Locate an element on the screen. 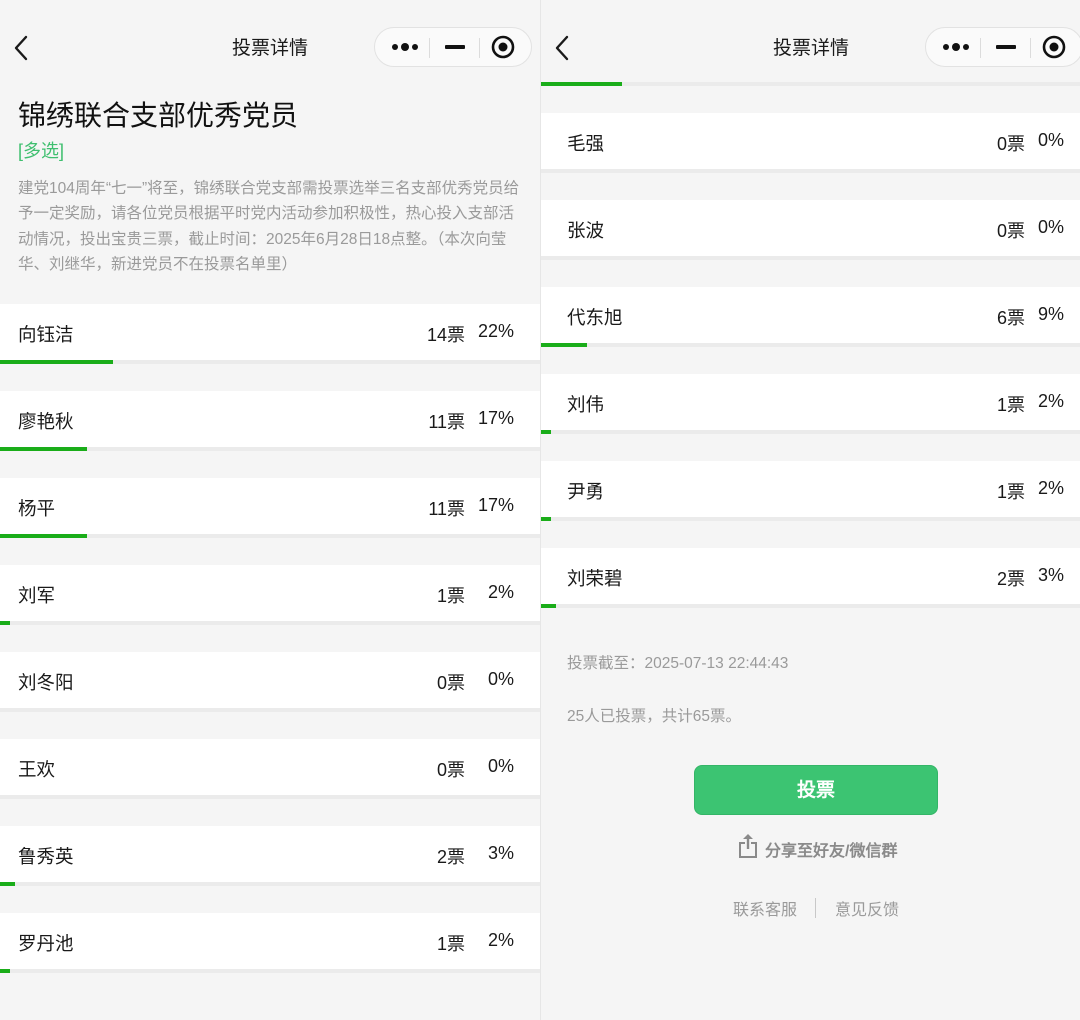 This screenshot has width=1080, height=1020. option-votes: 6票 is located at coordinates (1010, 318).